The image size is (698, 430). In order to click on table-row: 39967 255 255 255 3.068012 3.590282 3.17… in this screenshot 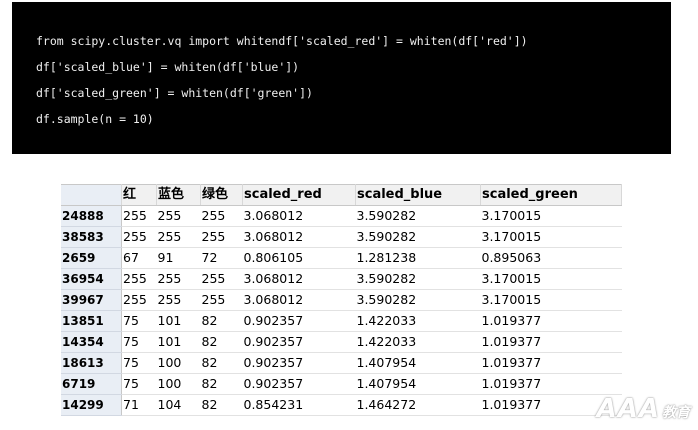, I will do `click(341, 300)`.